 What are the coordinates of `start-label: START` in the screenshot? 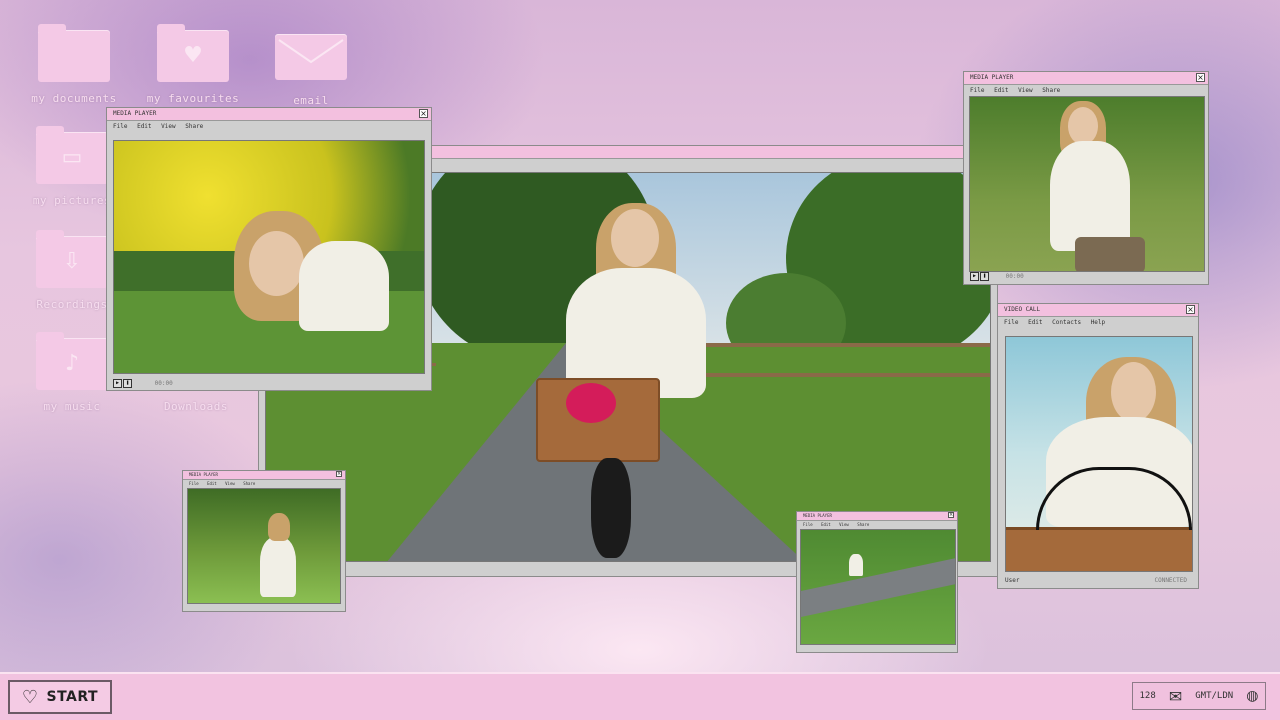 It's located at (72, 697).